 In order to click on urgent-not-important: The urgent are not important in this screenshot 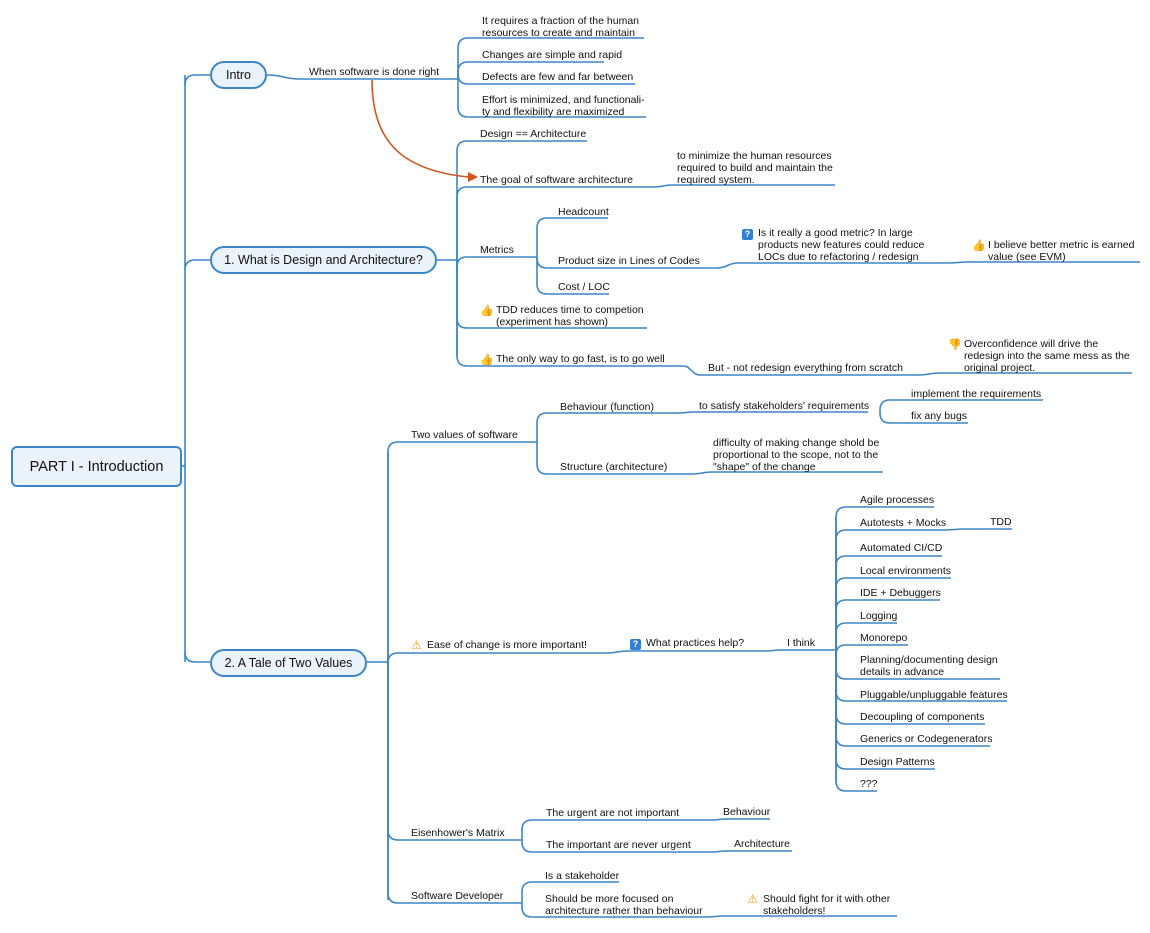, I will do `click(612, 813)`.